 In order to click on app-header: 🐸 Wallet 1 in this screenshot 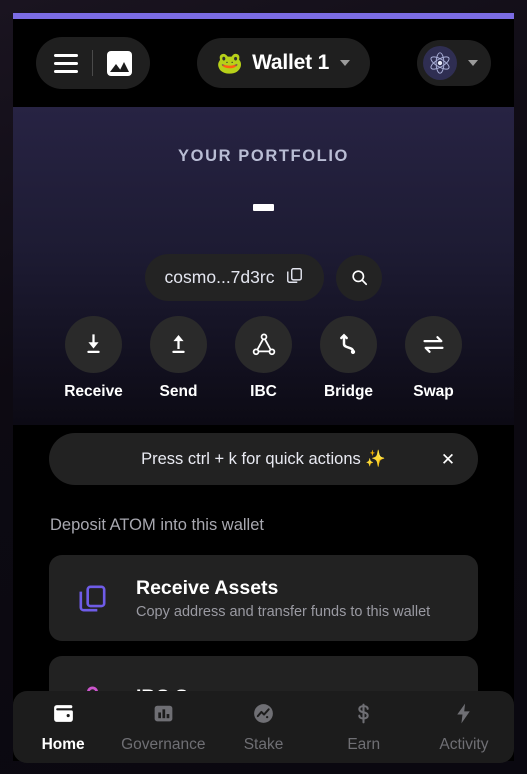, I will do `click(263, 63)`.